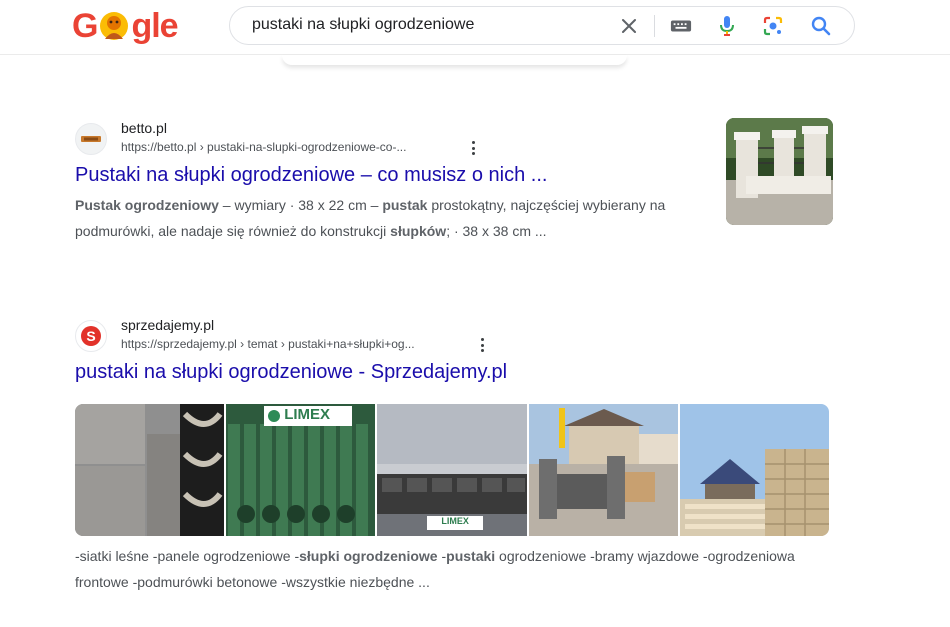 Image resolution: width=950 pixels, height=627 pixels. I want to click on search-divider, so click(654, 26).